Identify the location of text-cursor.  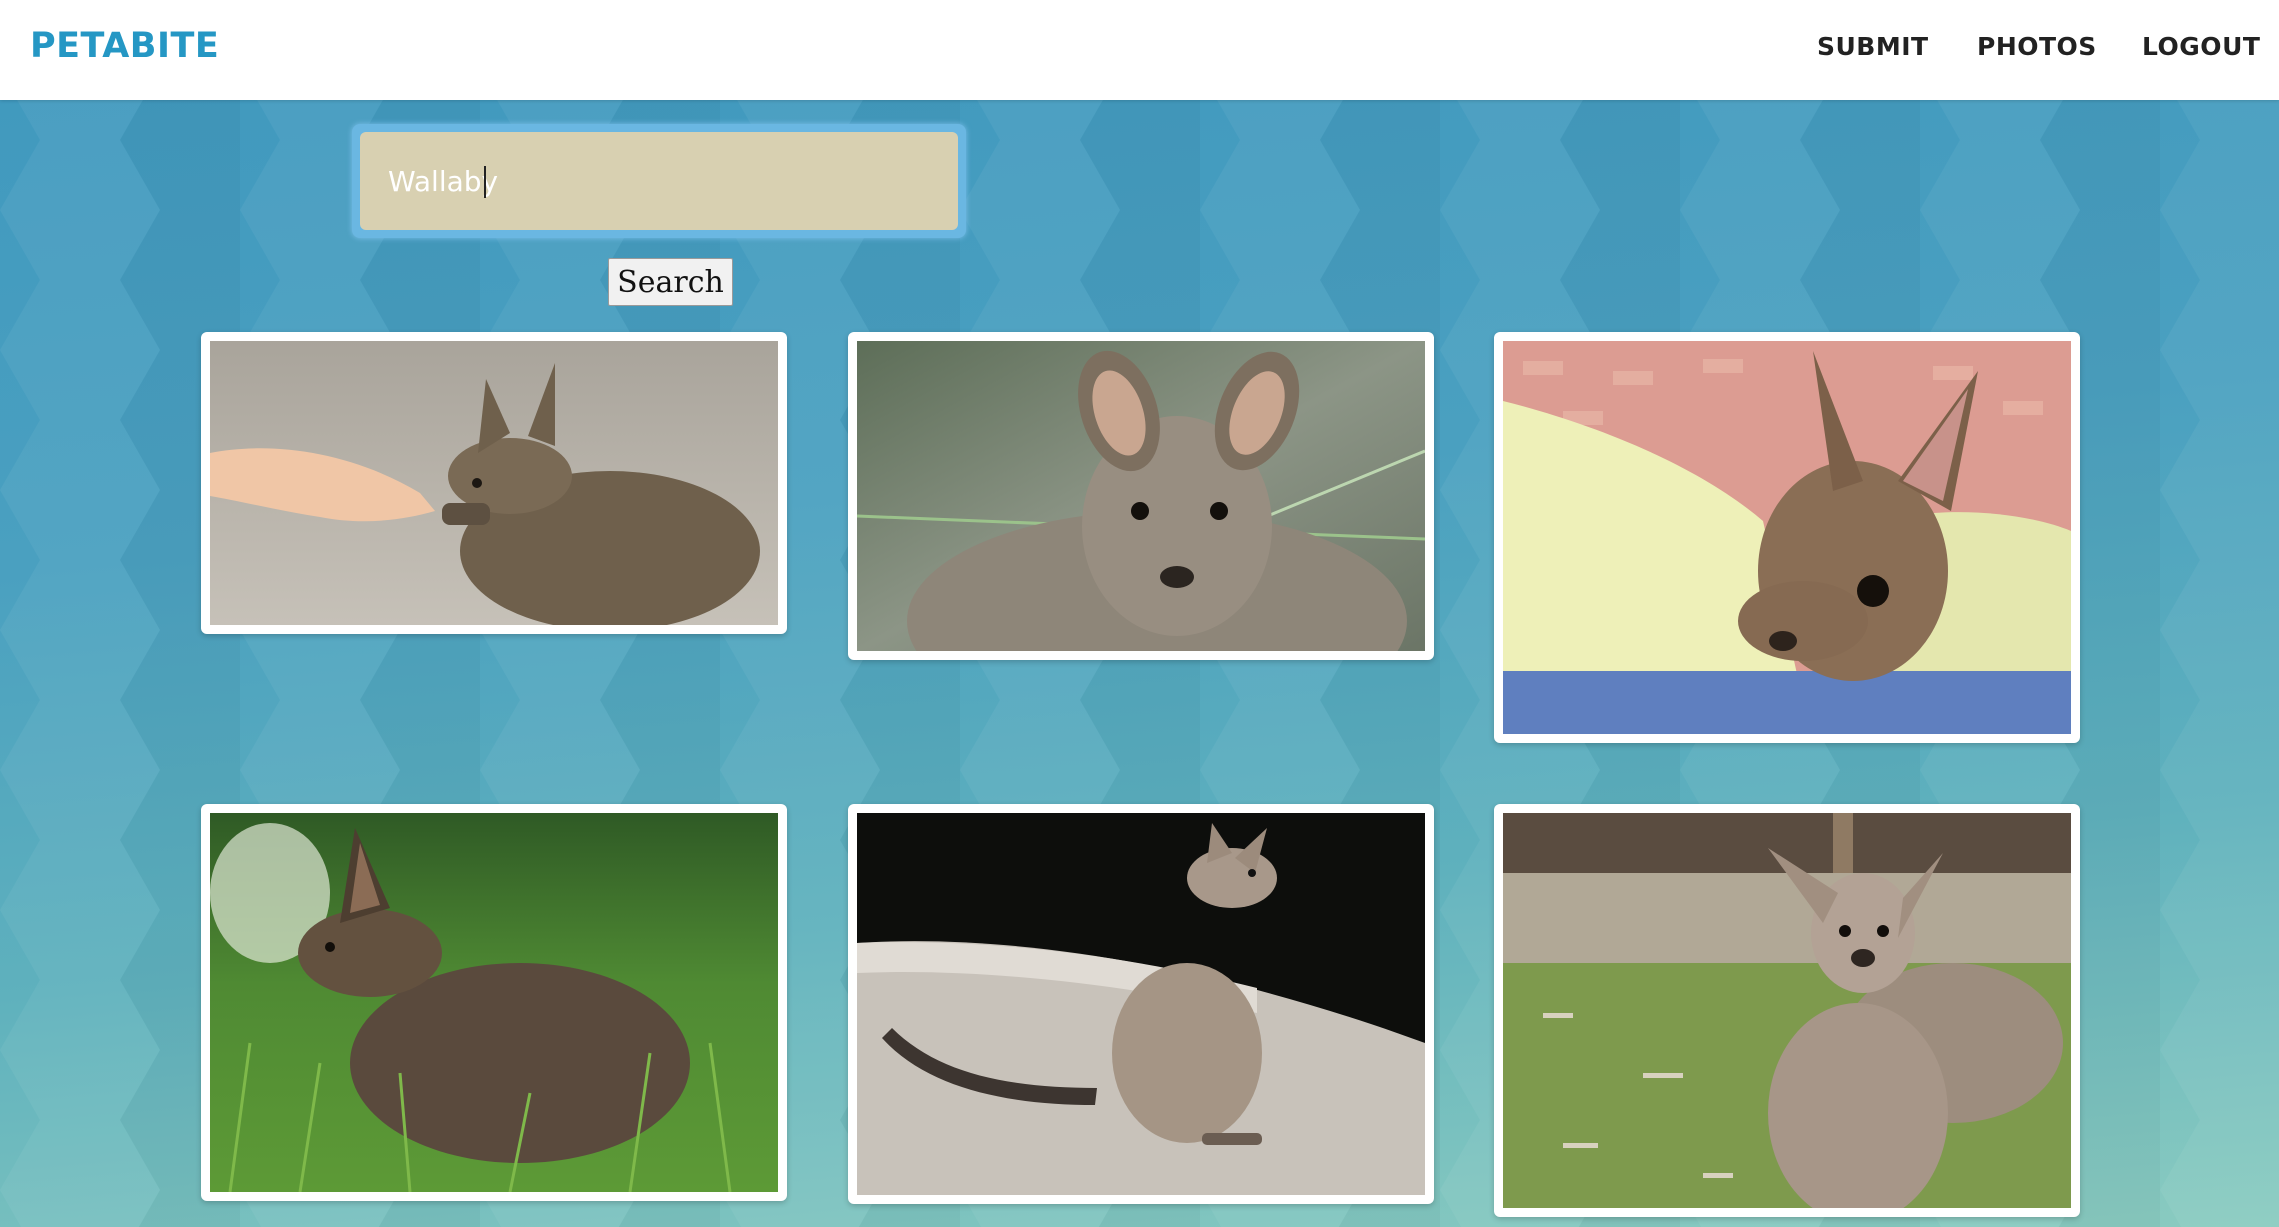
(485, 182).